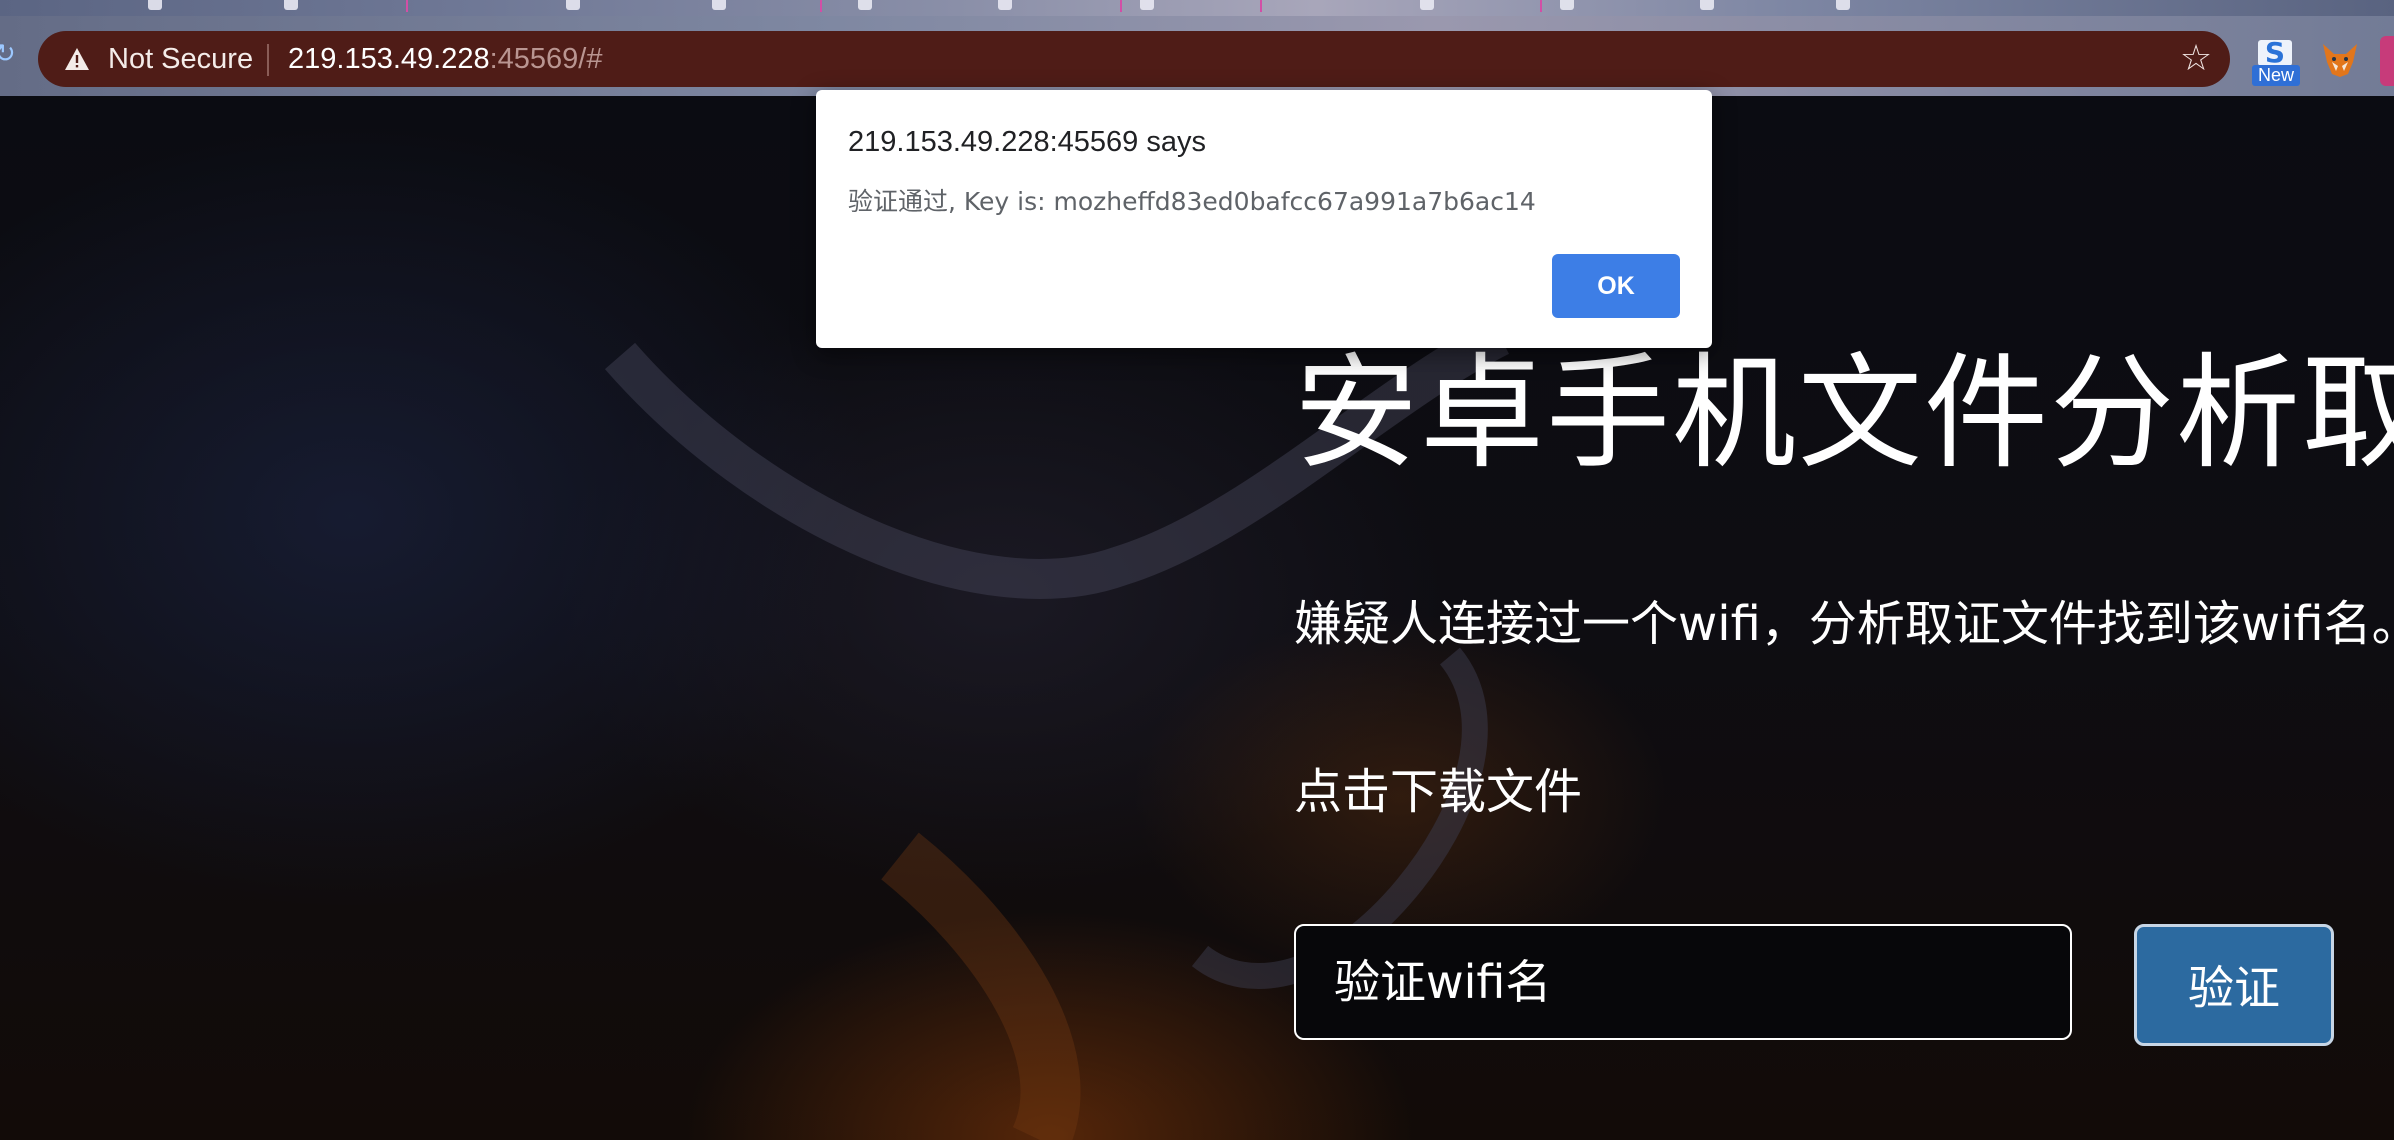 The height and width of the screenshot is (1140, 2394). I want to click on extension-edge-icon, so click(2387, 61).